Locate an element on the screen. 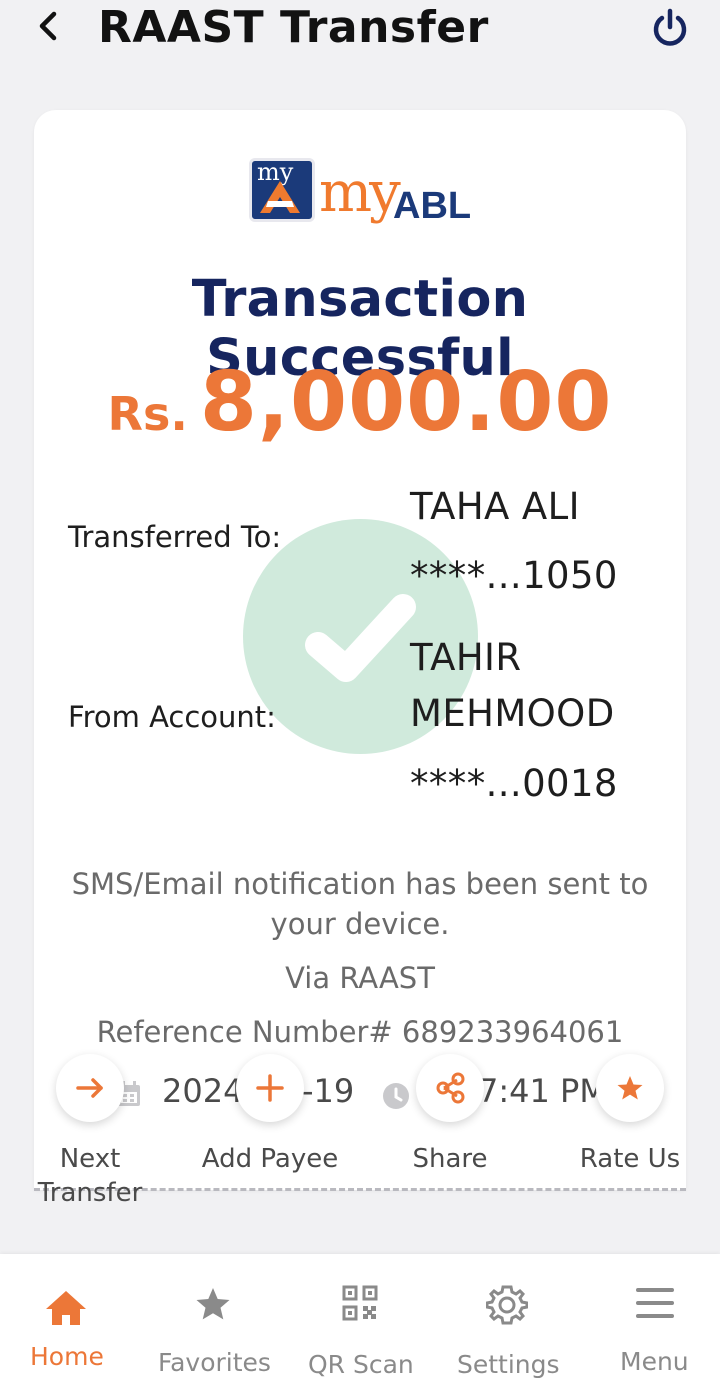  nav-settings: Settings is located at coordinates (508, 1321).